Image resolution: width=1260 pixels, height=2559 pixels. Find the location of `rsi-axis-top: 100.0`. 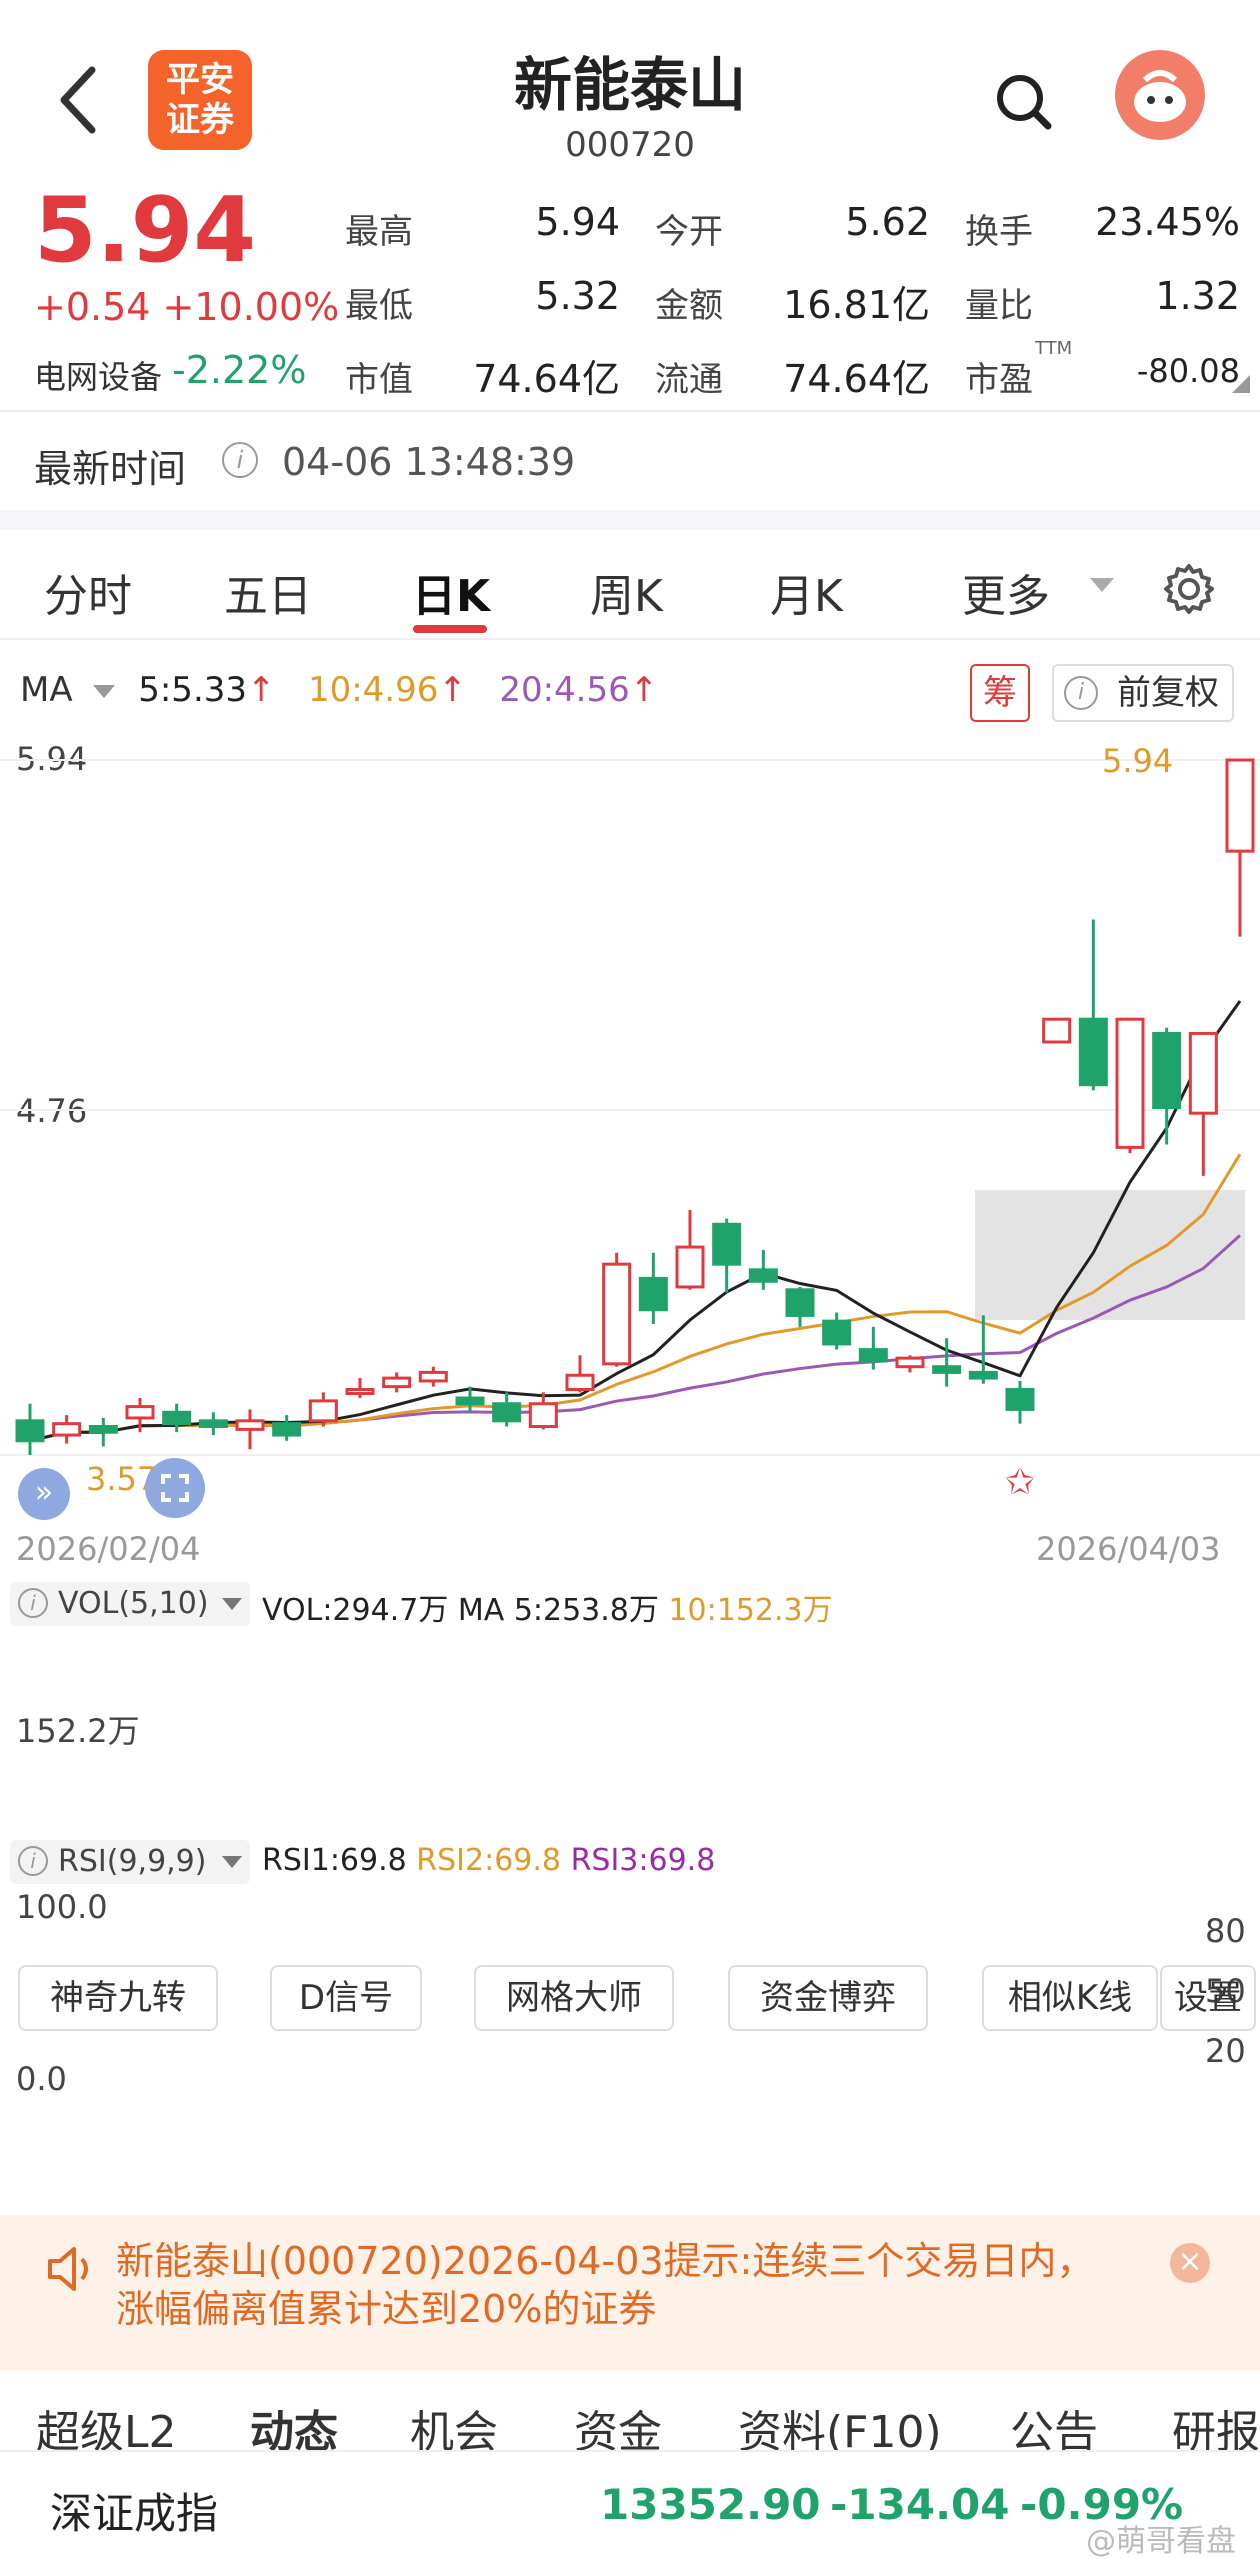

rsi-axis-top: 100.0 is located at coordinates (62, 1907).